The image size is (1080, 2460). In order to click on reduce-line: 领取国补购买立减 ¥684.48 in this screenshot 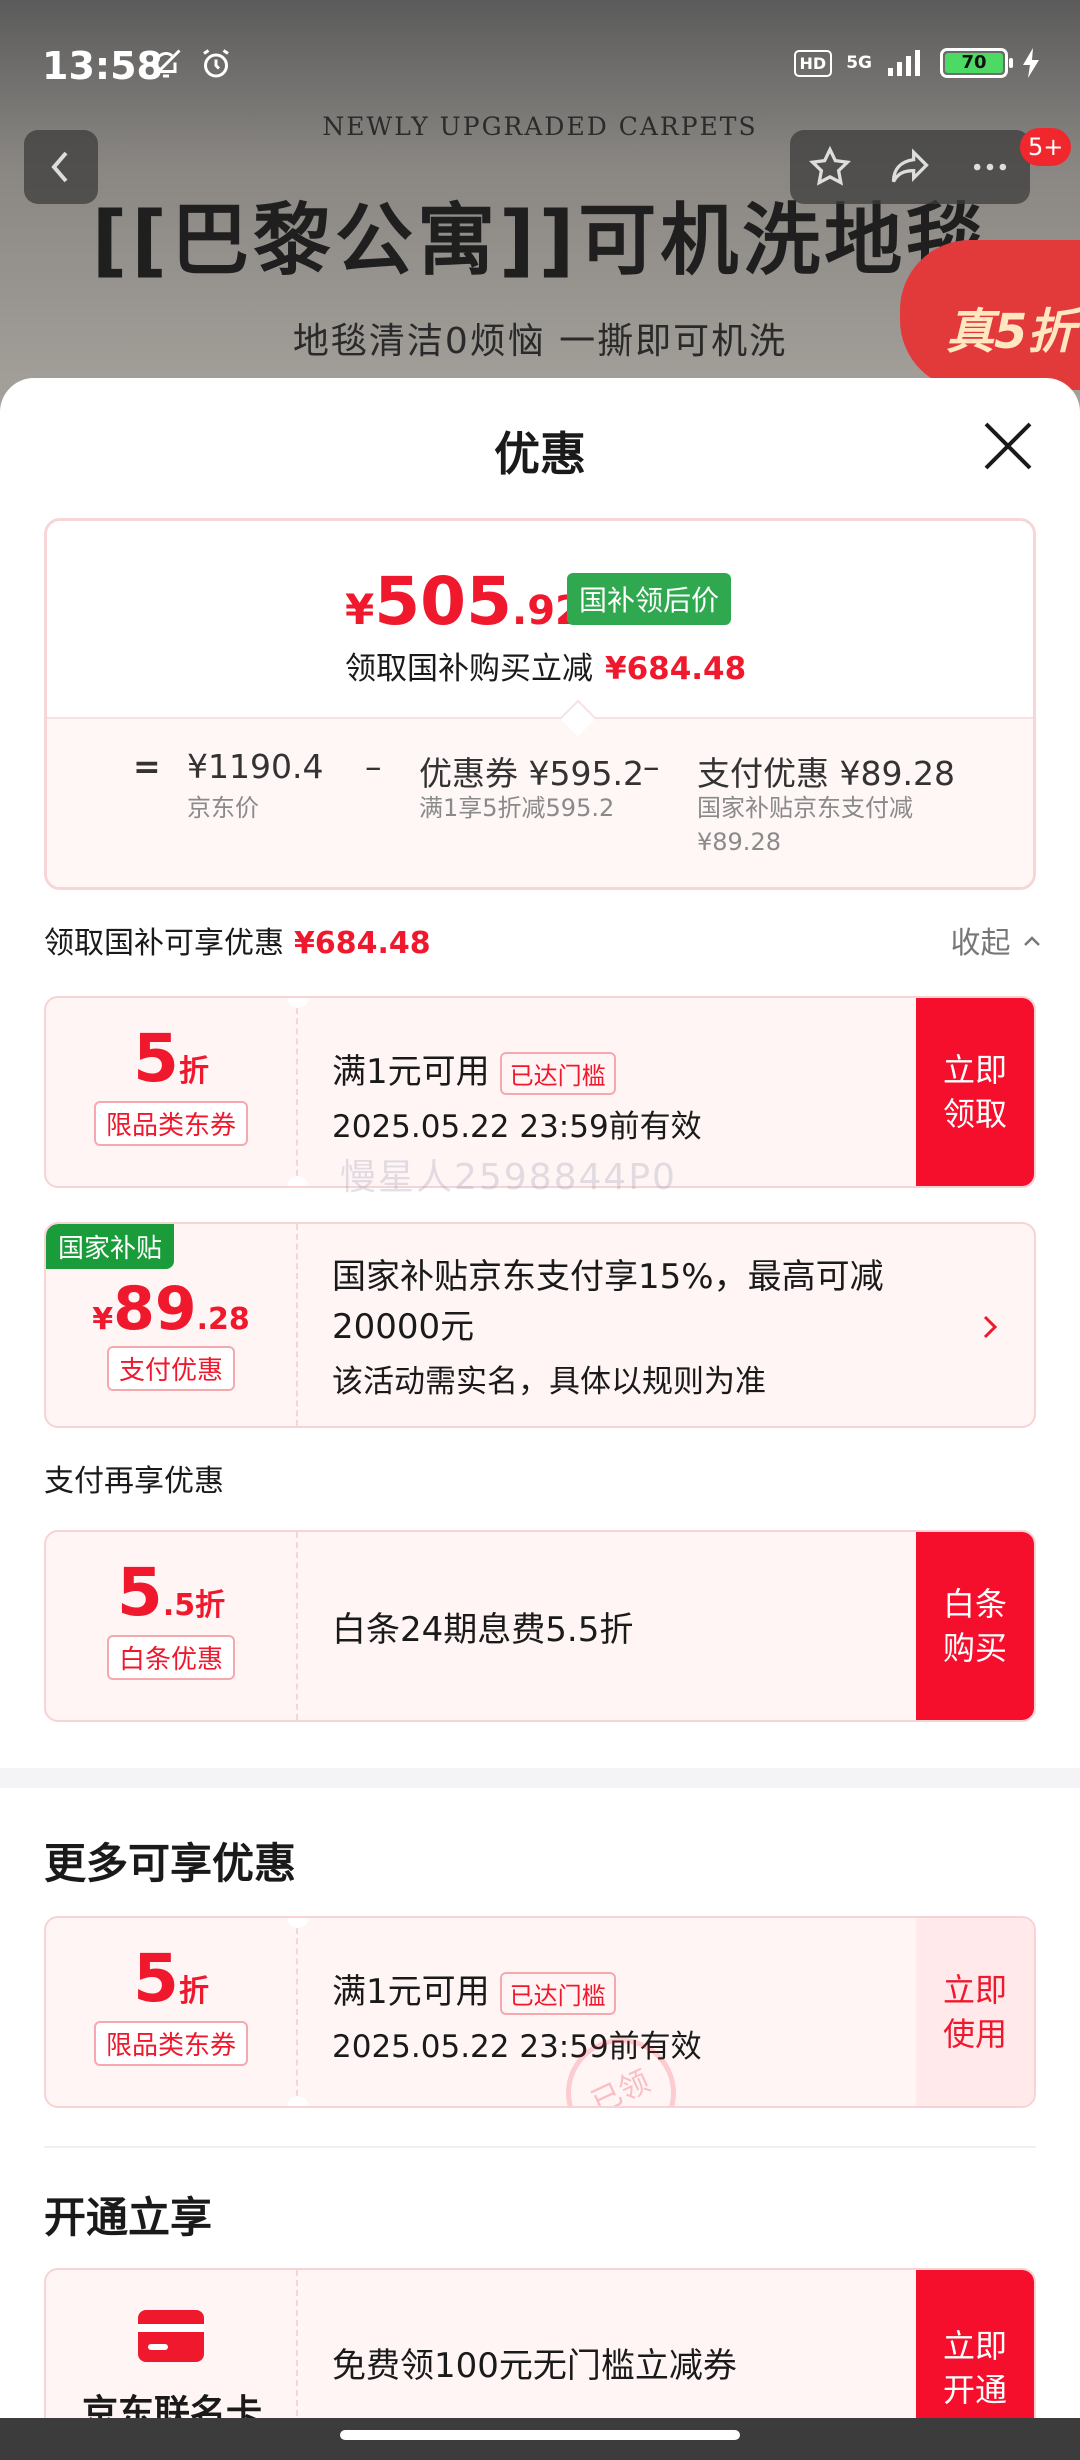, I will do `click(545, 665)`.